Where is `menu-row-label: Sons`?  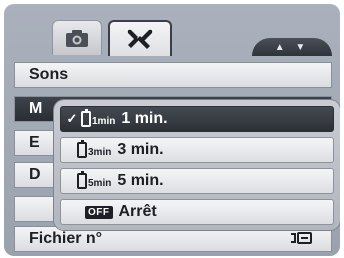
menu-row-label: Sons is located at coordinates (49, 74).